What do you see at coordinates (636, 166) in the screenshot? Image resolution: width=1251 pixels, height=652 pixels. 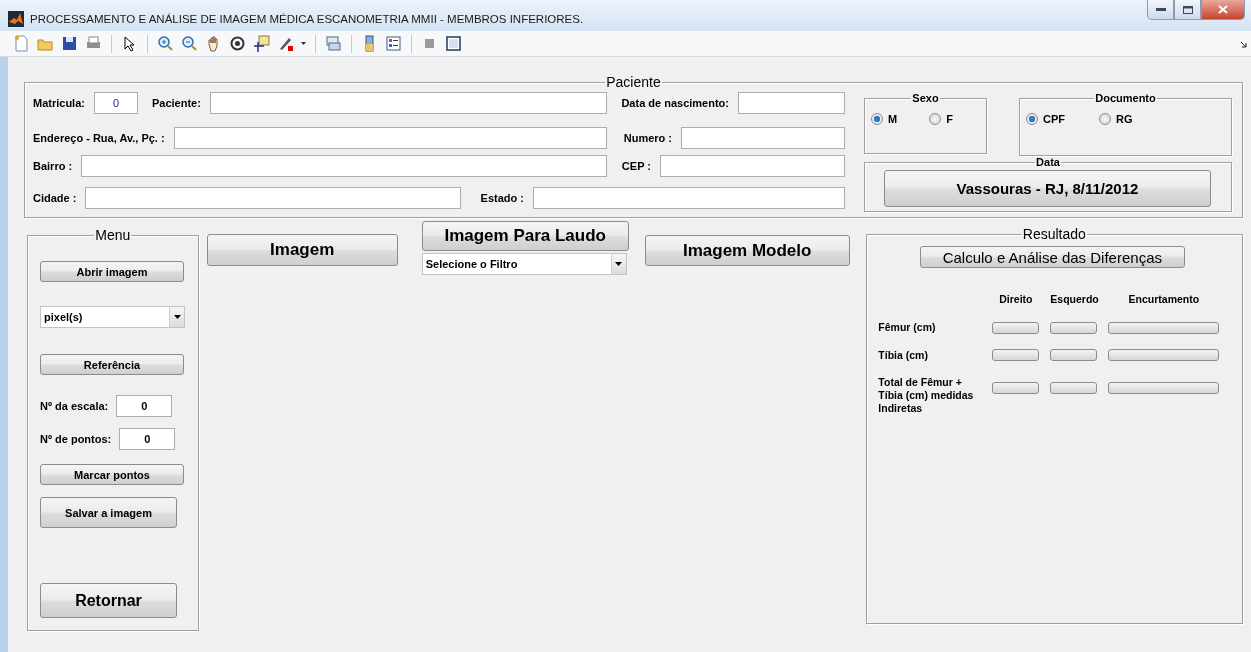 I see `field-label: CEP :` at bounding box center [636, 166].